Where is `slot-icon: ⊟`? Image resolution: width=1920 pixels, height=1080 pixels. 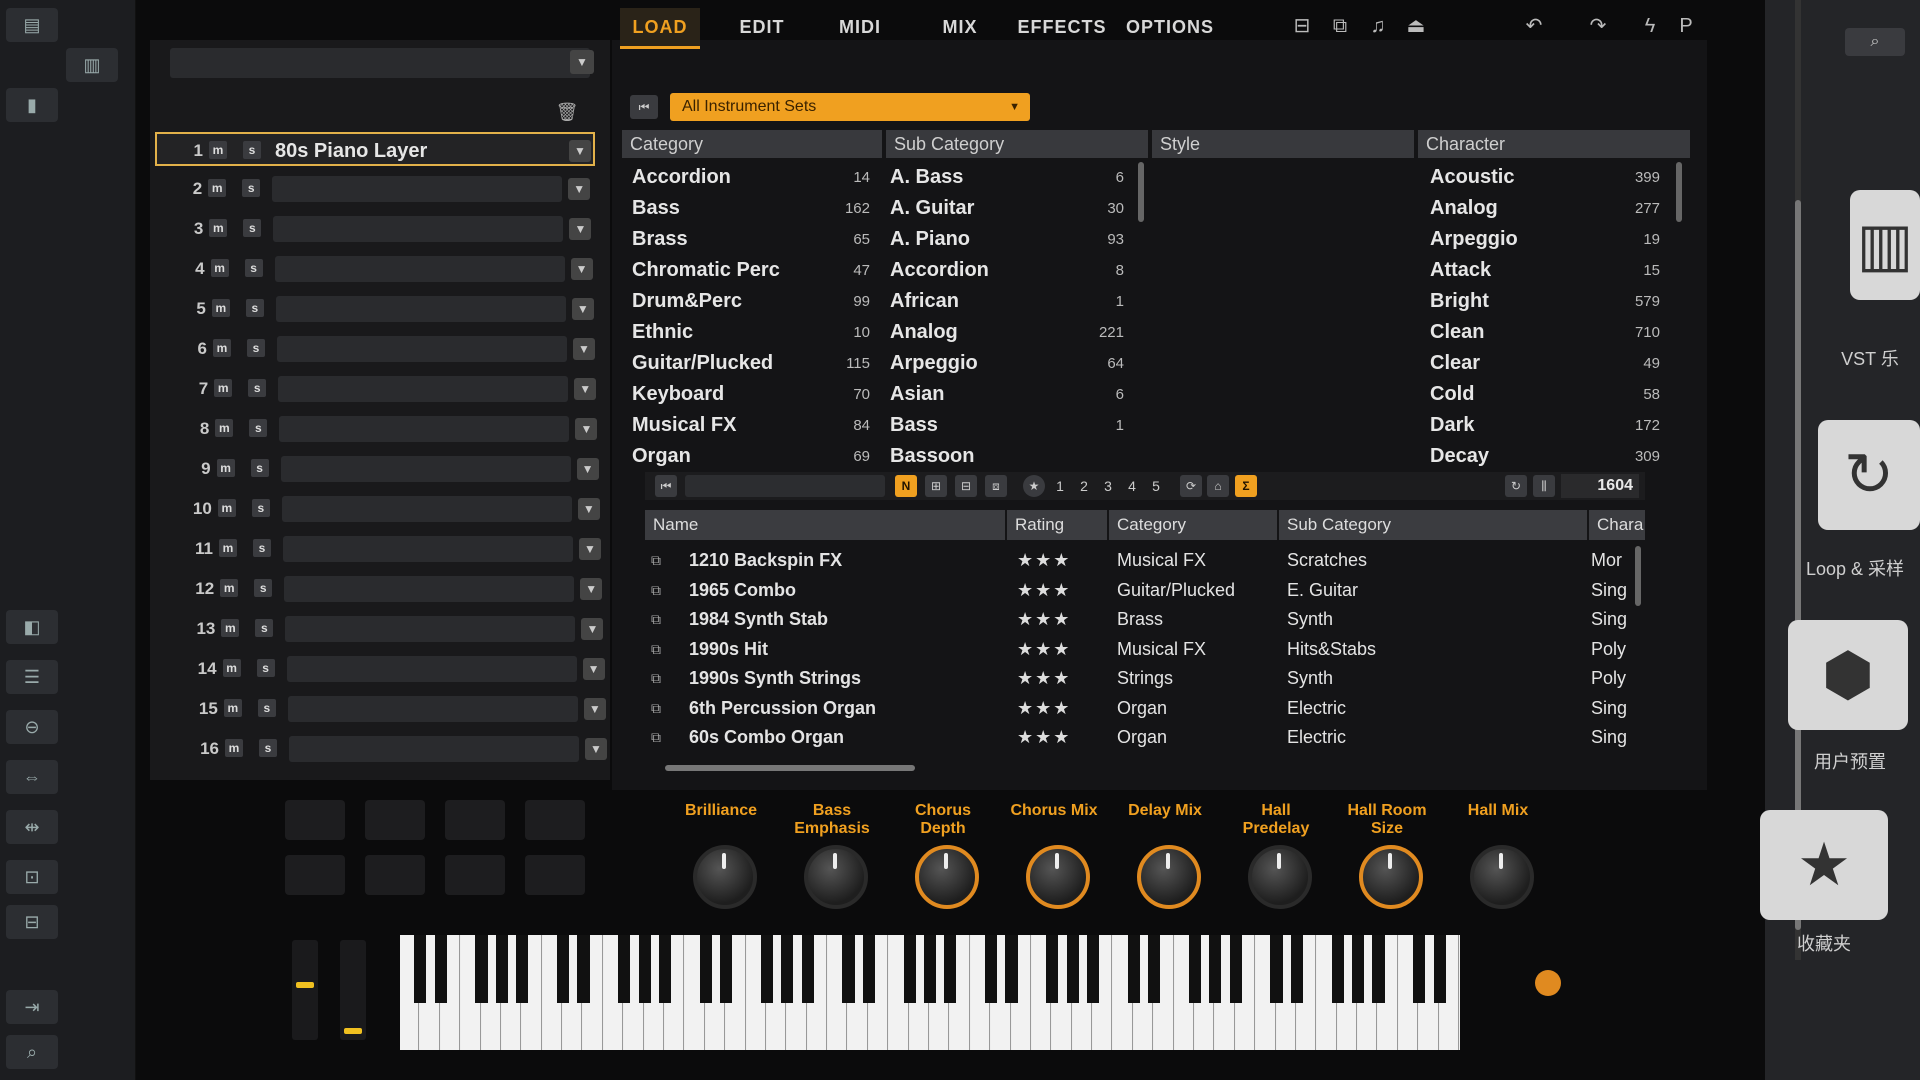
slot-icon: ⊟ is located at coordinates (32, 922).